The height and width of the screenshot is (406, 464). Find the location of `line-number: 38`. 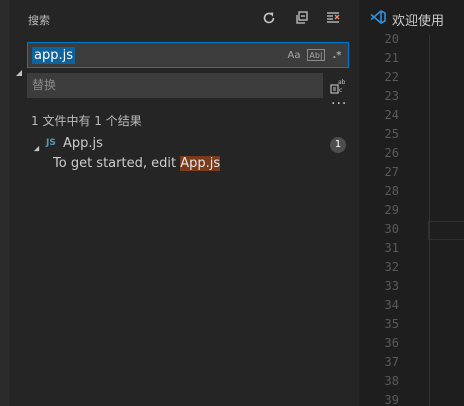

line-number: 38 is located at coordinates (391, 381).